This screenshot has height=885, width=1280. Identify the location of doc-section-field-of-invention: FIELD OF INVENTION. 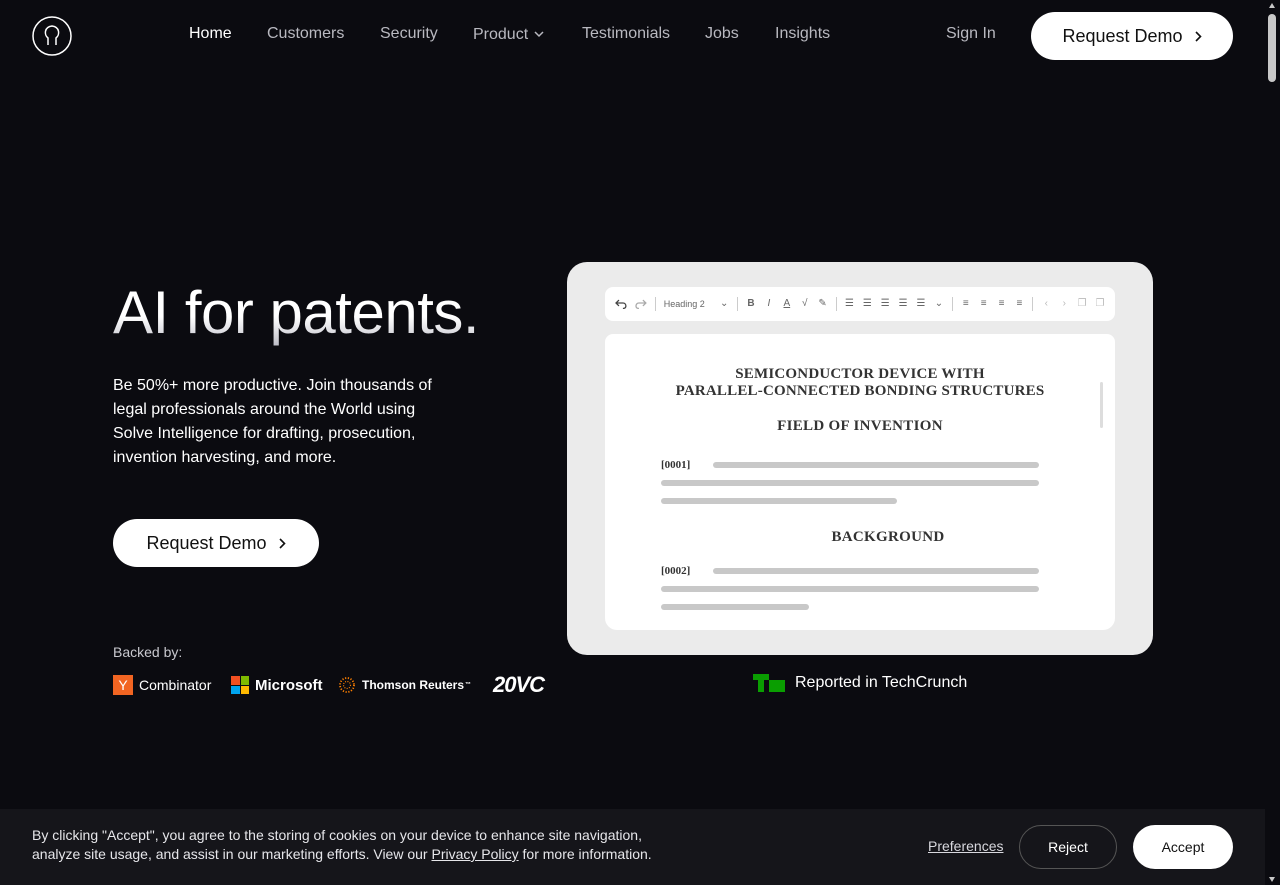
(860, 426).